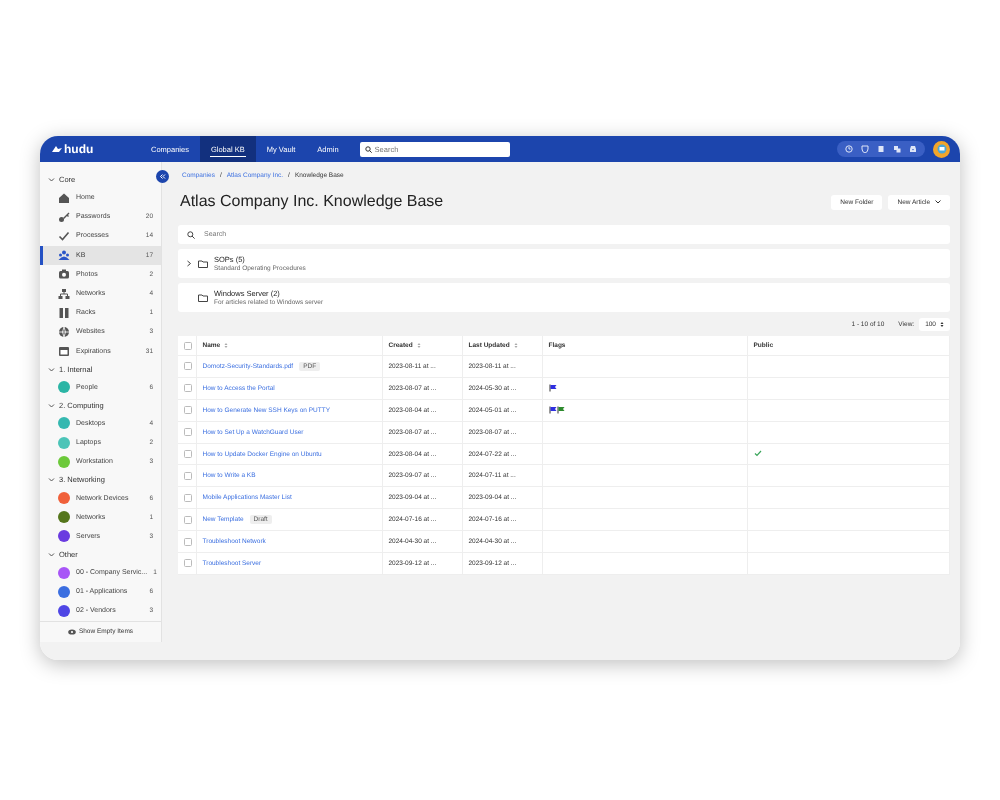 The width and height of the screenshot is (1000, 800). Describe the element at coordinates (64, 216) in the screenshot. I see `key-icon` at that location.